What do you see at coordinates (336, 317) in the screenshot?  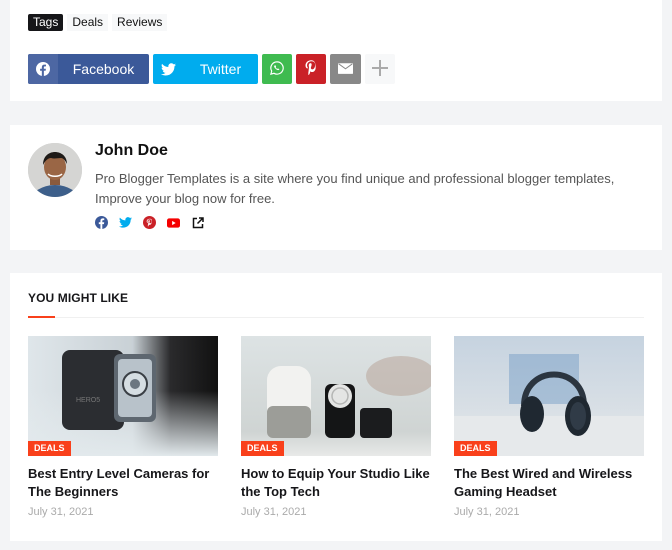 I see `section-divider` at bounding box center [336, 317].